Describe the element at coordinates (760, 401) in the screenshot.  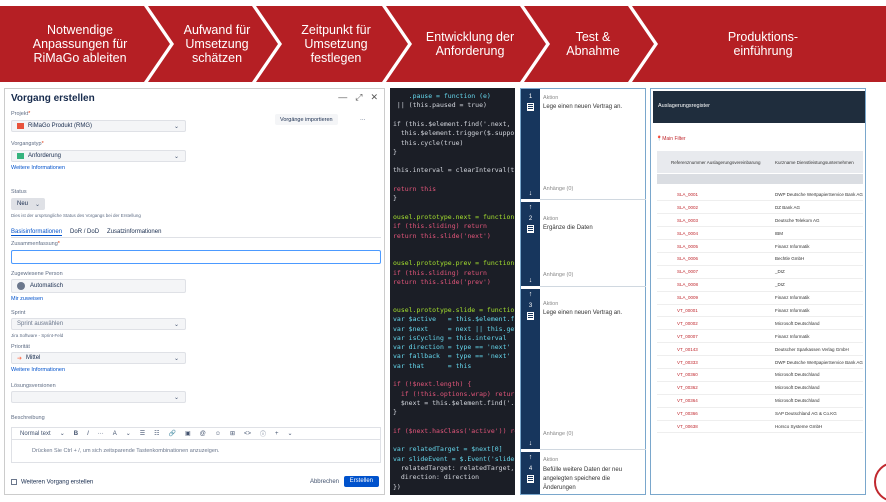
I see `table-row: VT_00364 Microsoft Deutschland` at that location.